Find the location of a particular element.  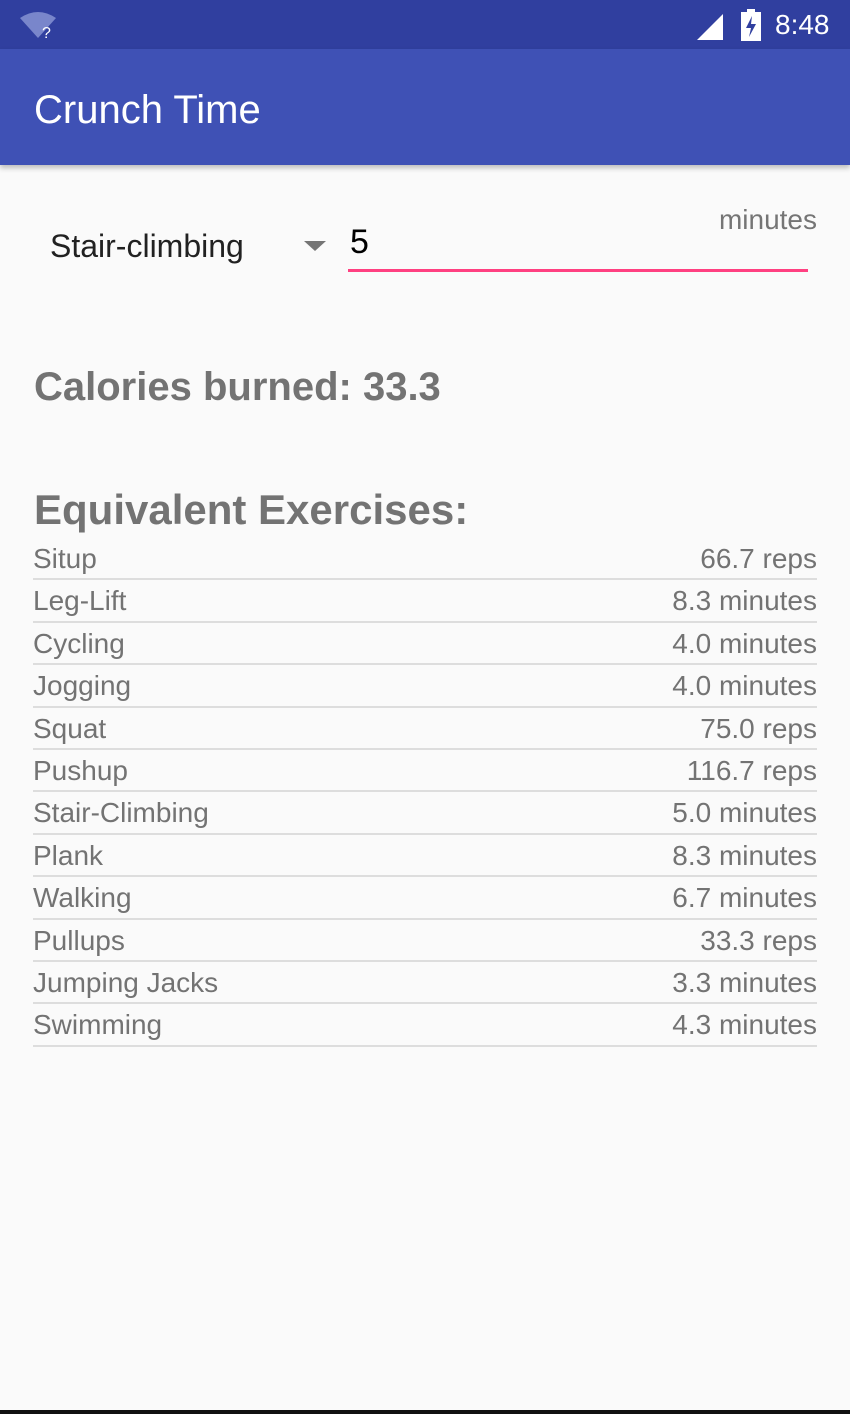

list-item: Stair-Climbing 5.0 minutes is located at coordinates (425, 813).